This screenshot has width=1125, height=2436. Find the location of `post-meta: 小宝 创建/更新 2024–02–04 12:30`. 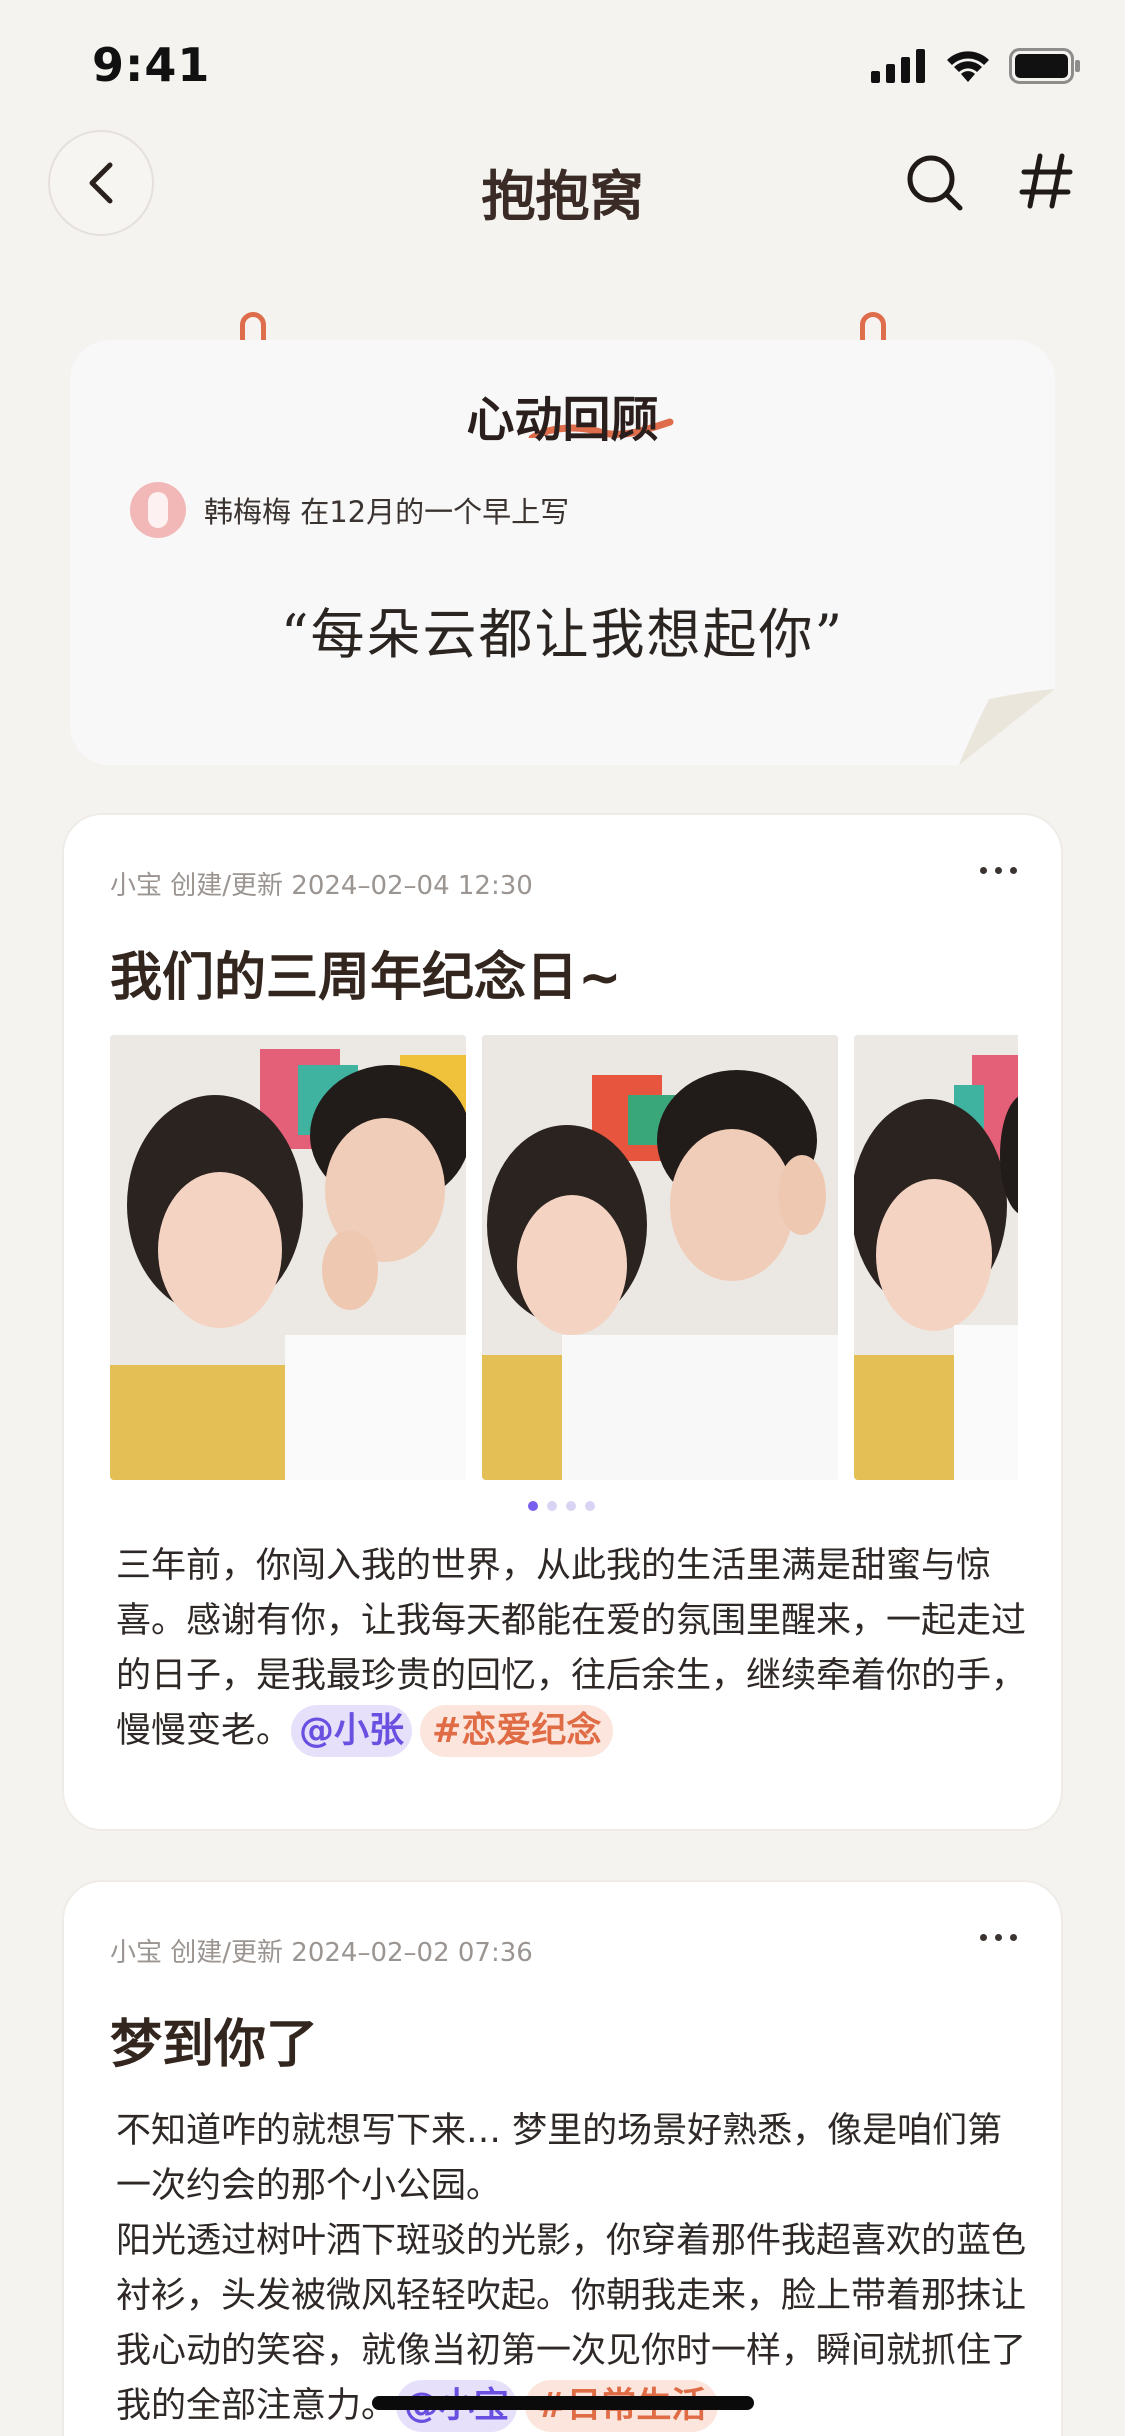

post-meta: 小宝 创建/更新 2024–02–04 12:30 is located at coordinates (321, 886).